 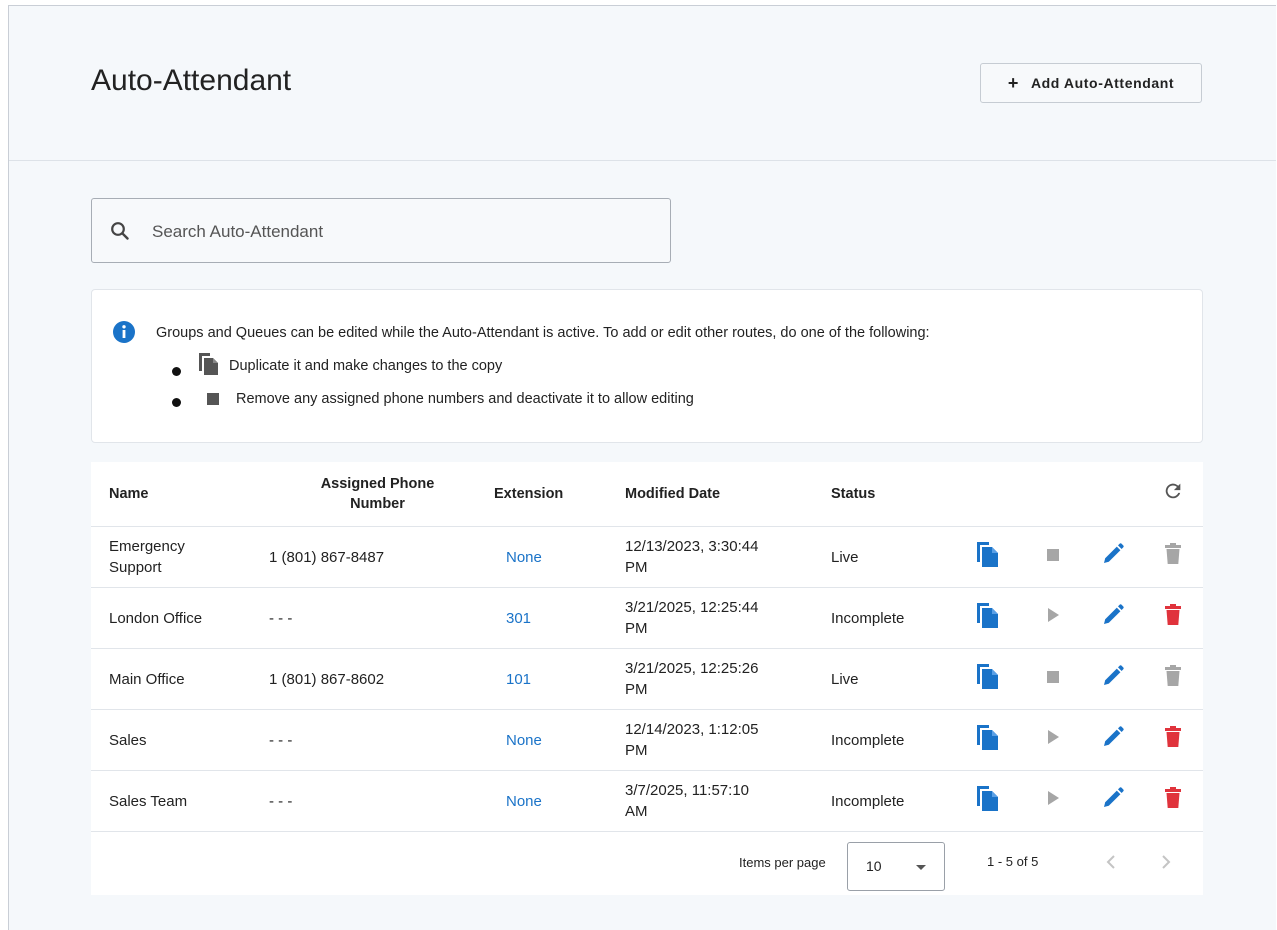 I want to click on row-name-line1: Sales Team, so click(x=148, y=801).